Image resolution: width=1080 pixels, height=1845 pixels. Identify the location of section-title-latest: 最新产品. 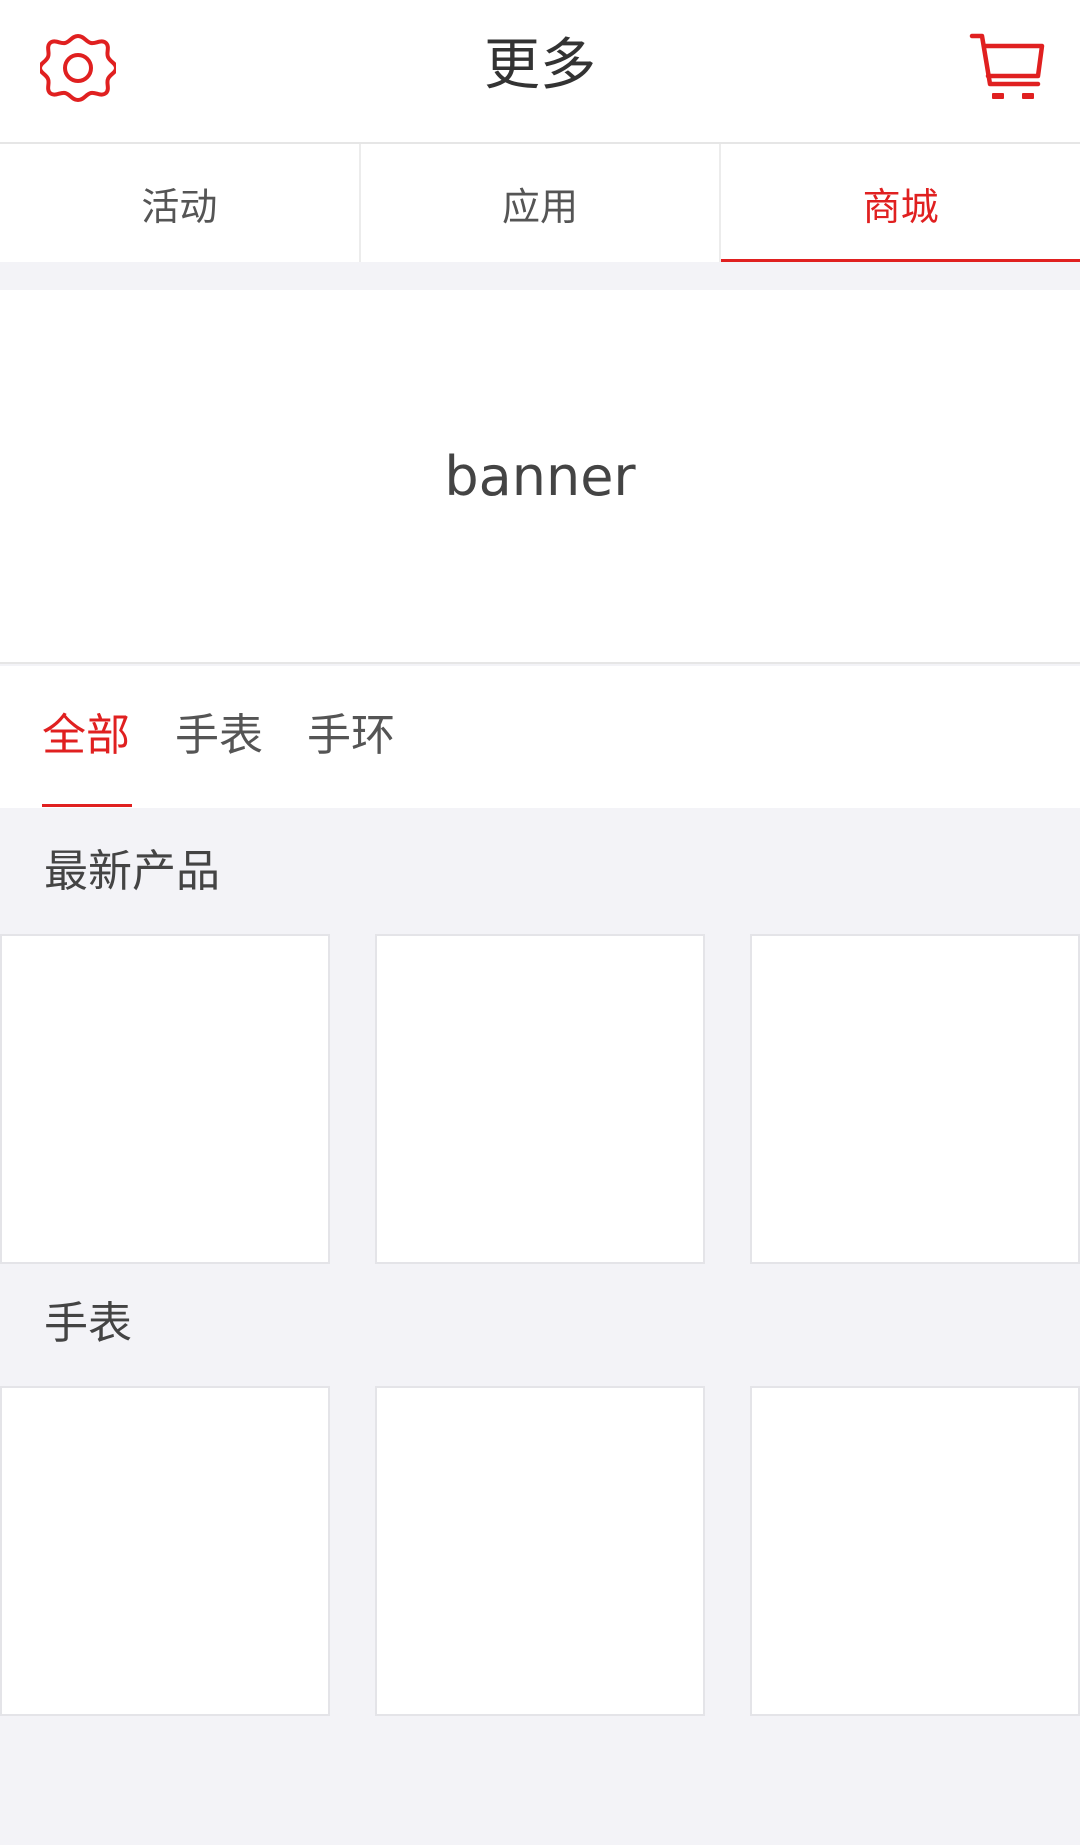
(132, 871).